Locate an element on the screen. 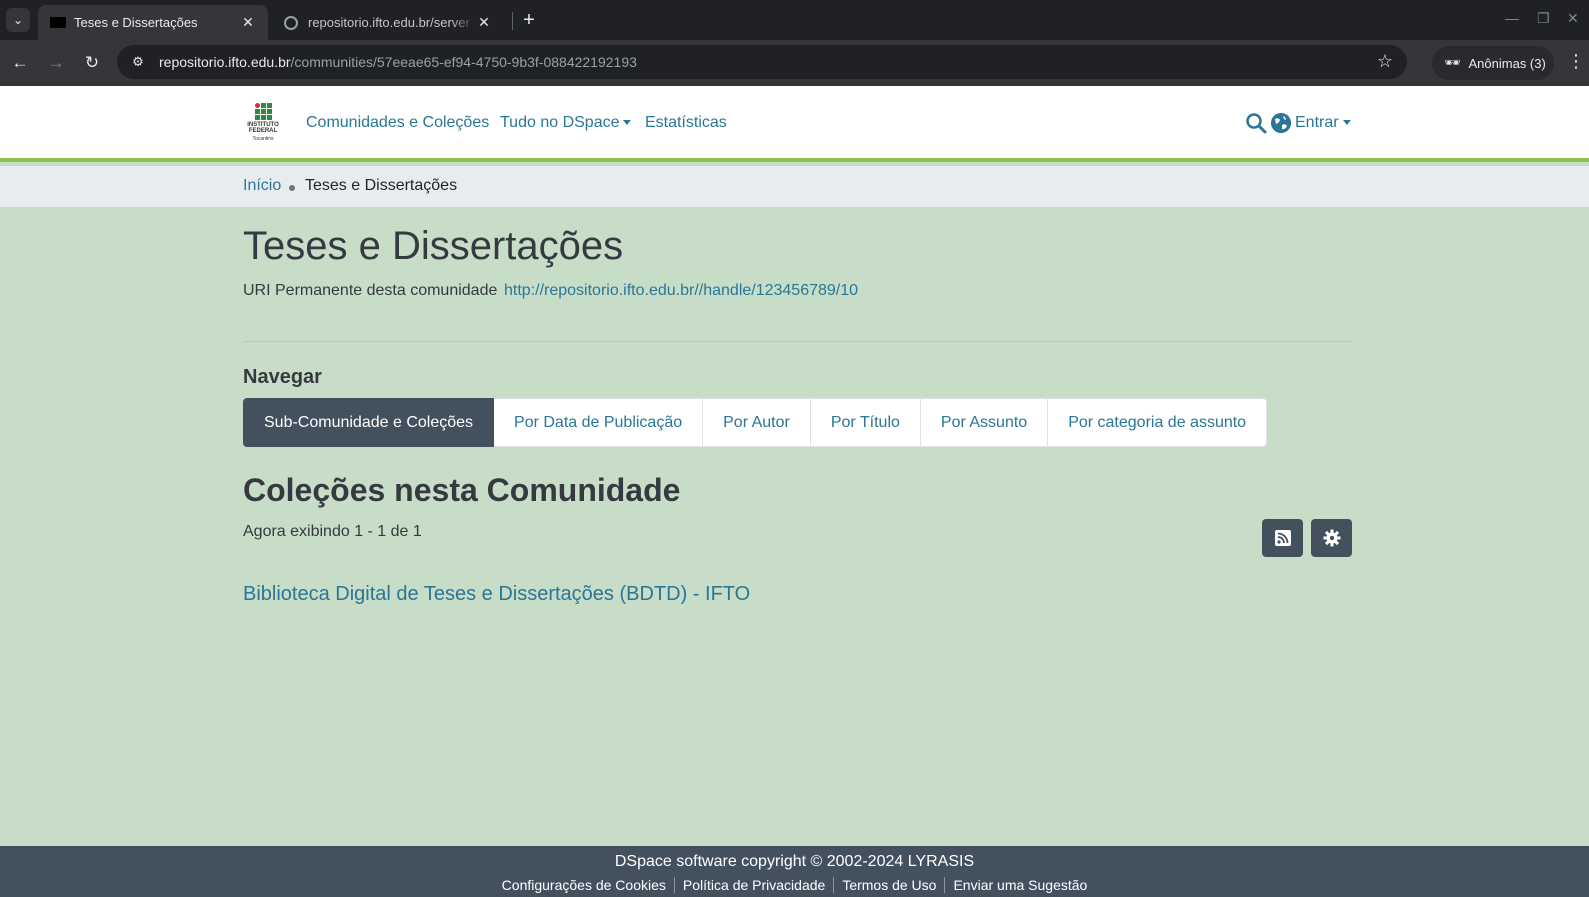 This screenshot has width=1589, height=897. tab-divider is located at coordinates (512, 21).